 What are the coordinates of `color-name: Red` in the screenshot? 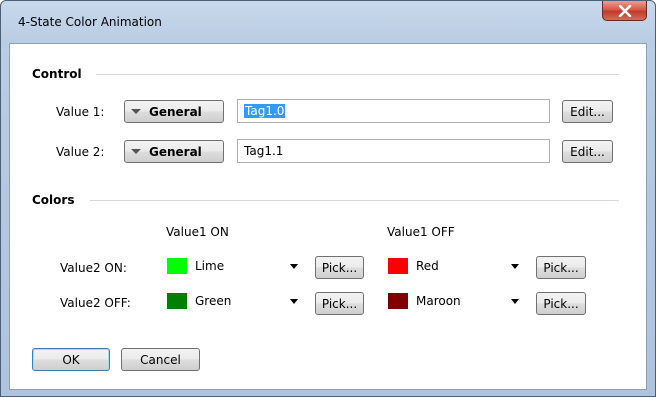 It's located at (427, 265).